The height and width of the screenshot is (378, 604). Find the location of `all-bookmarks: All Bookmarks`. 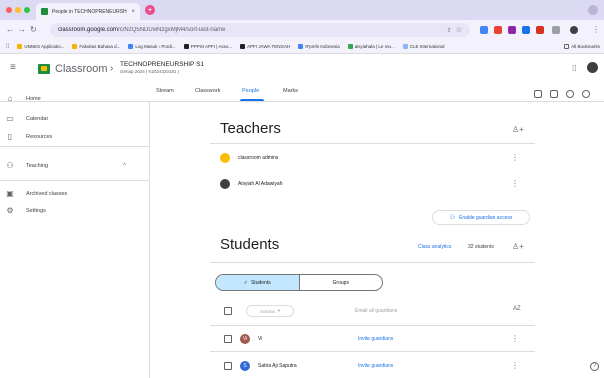

all-bookmarks: All Bookmarks is located at coordinates (584, 46).